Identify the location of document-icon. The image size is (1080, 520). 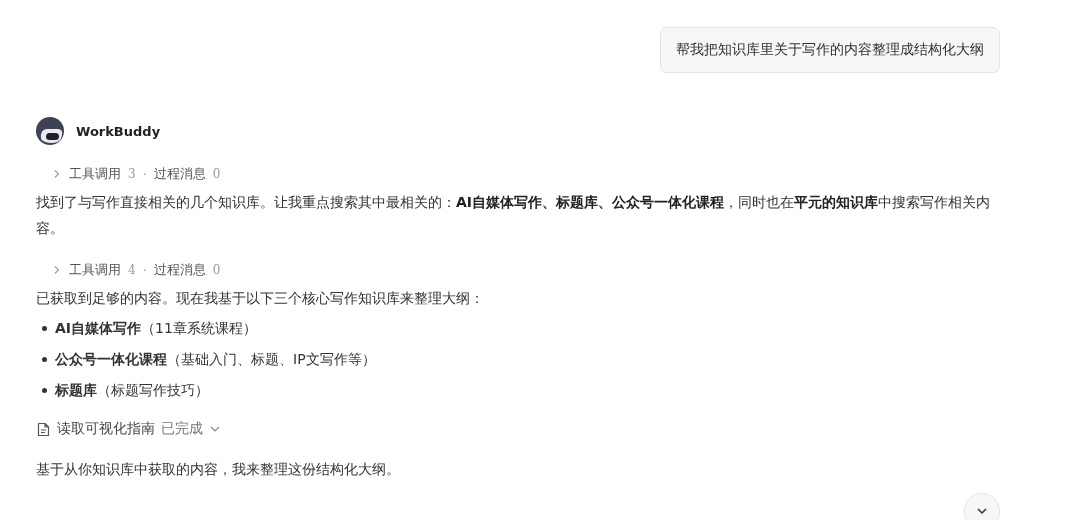
(43, 429).